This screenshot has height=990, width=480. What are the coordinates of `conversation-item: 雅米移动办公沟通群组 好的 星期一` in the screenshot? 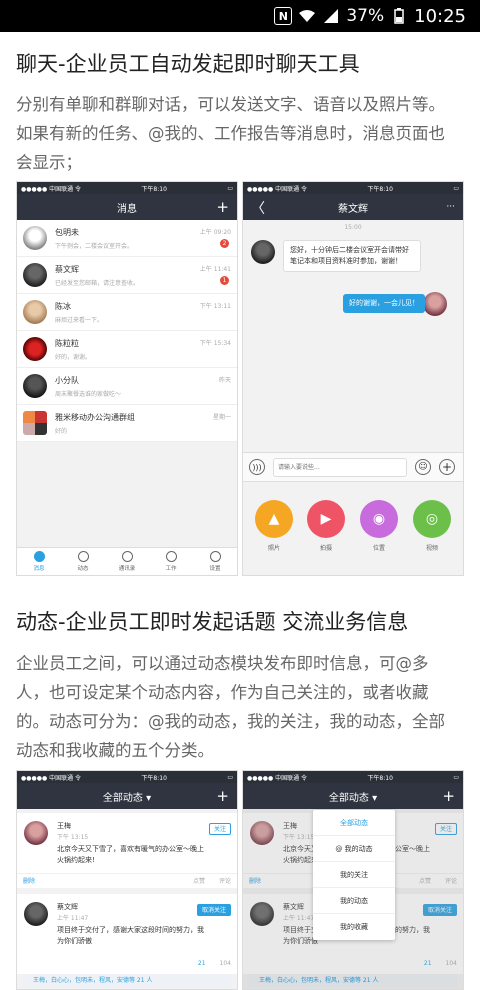 It's located at (127, 423).